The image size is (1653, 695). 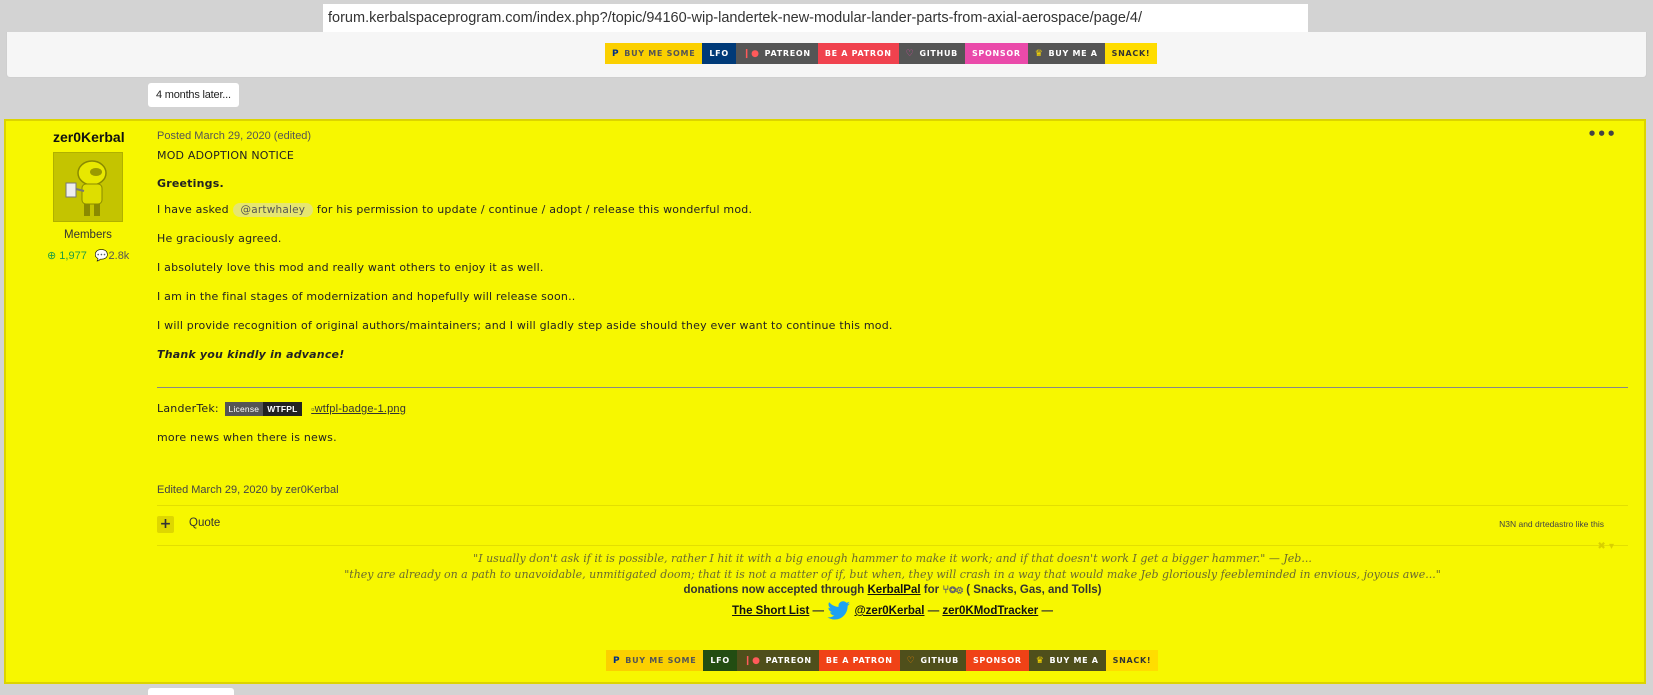 I want to click on license-badge: License WTFPL, so click(x=263, y=409).